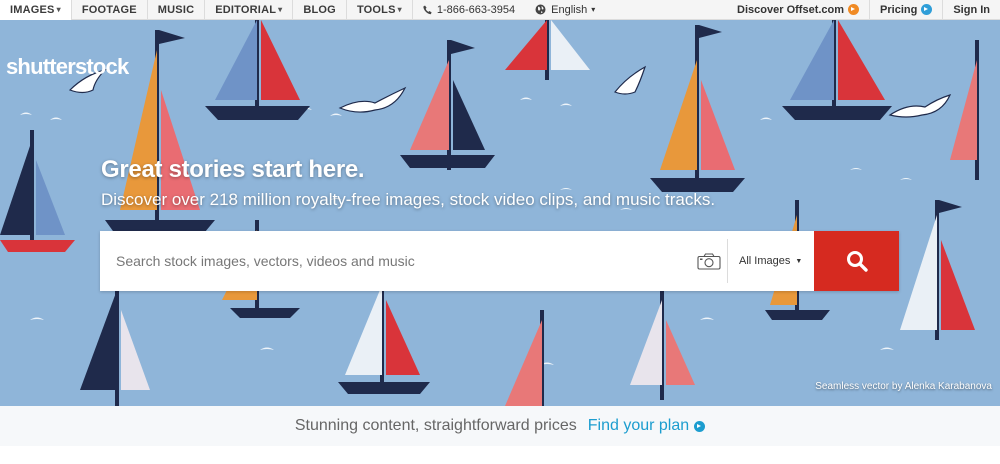 The image size is (1000, 464). I want to click on page-bottom-strip, so click(500, 455).